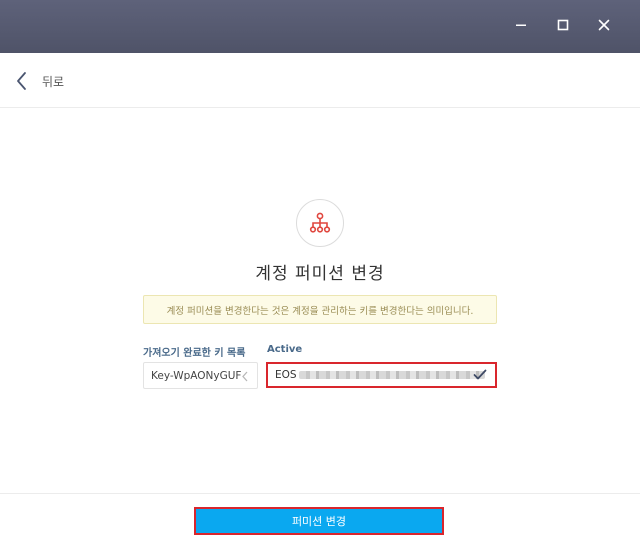 Image resolution: width=640 pixels, height=544 pixels. Describe the element at coordinates (285, 349) in the screenshot. I see `active-label: Active` at that location.